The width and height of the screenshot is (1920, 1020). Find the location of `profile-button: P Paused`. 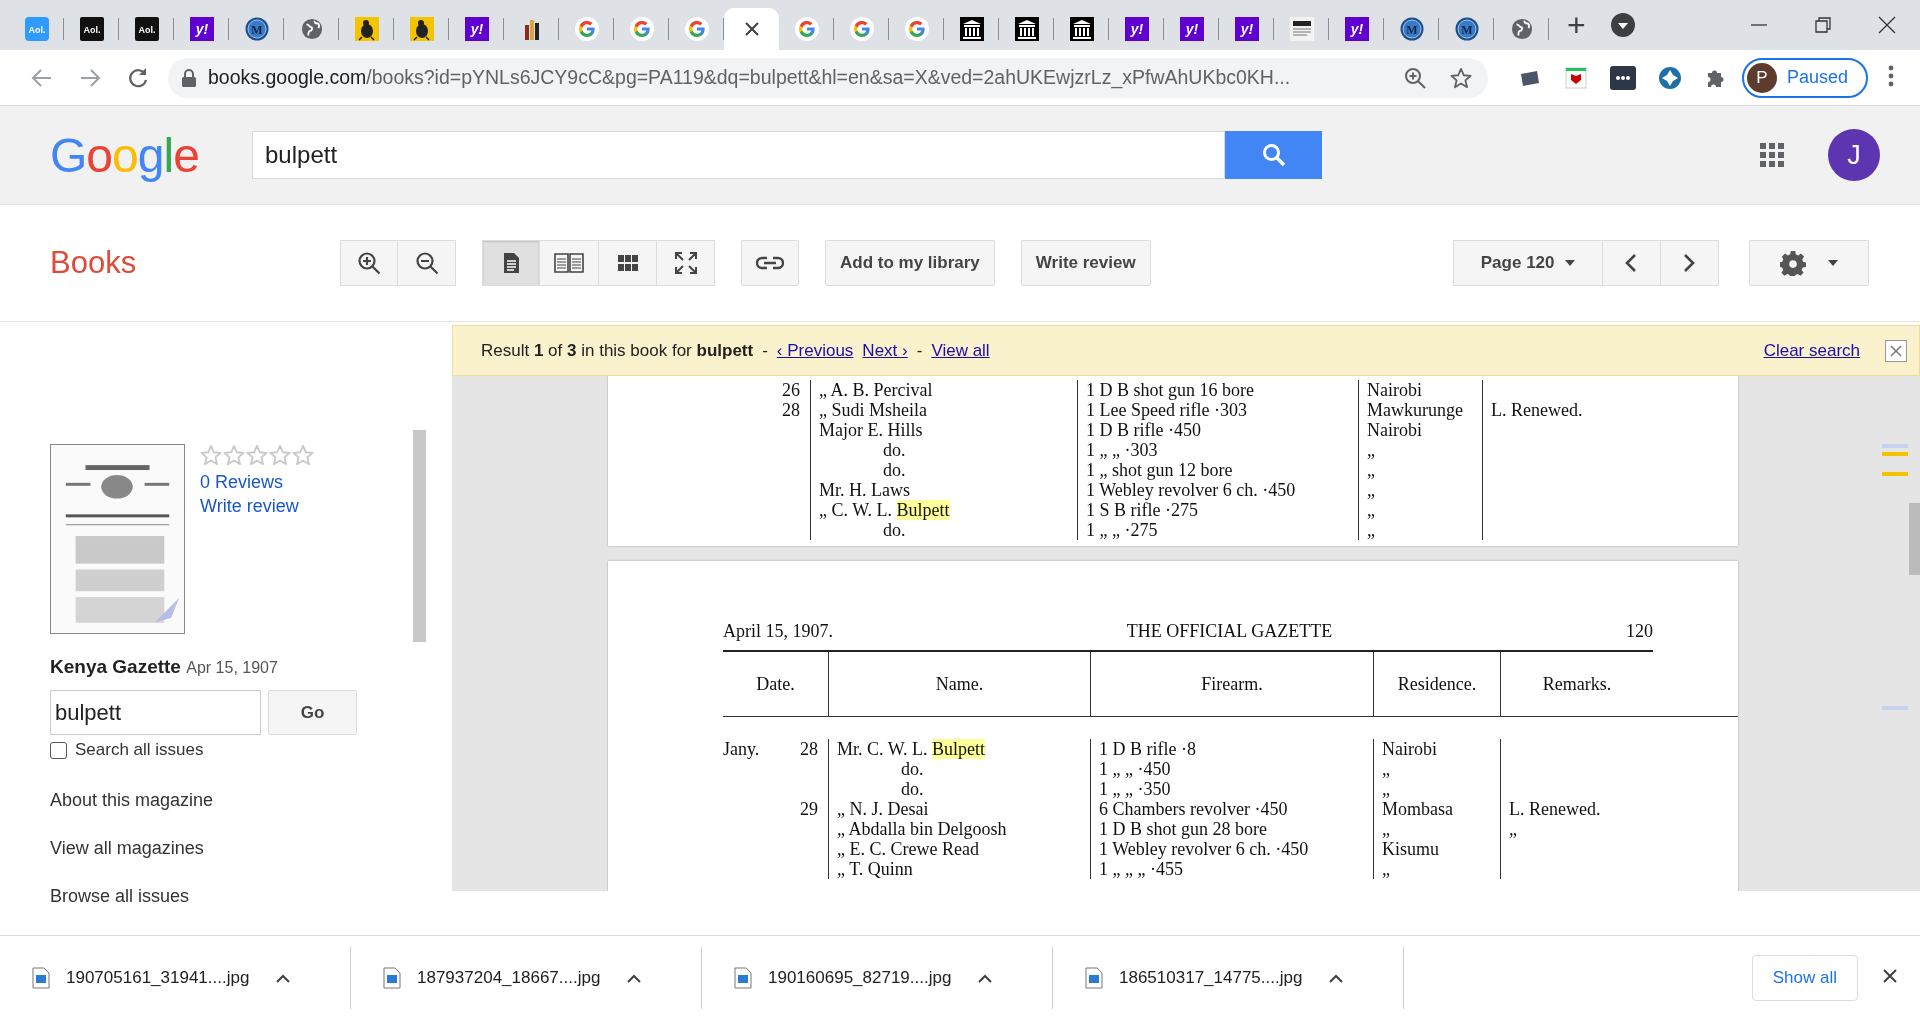

profile-button: P Paused is located at coordinates (1805, 77).